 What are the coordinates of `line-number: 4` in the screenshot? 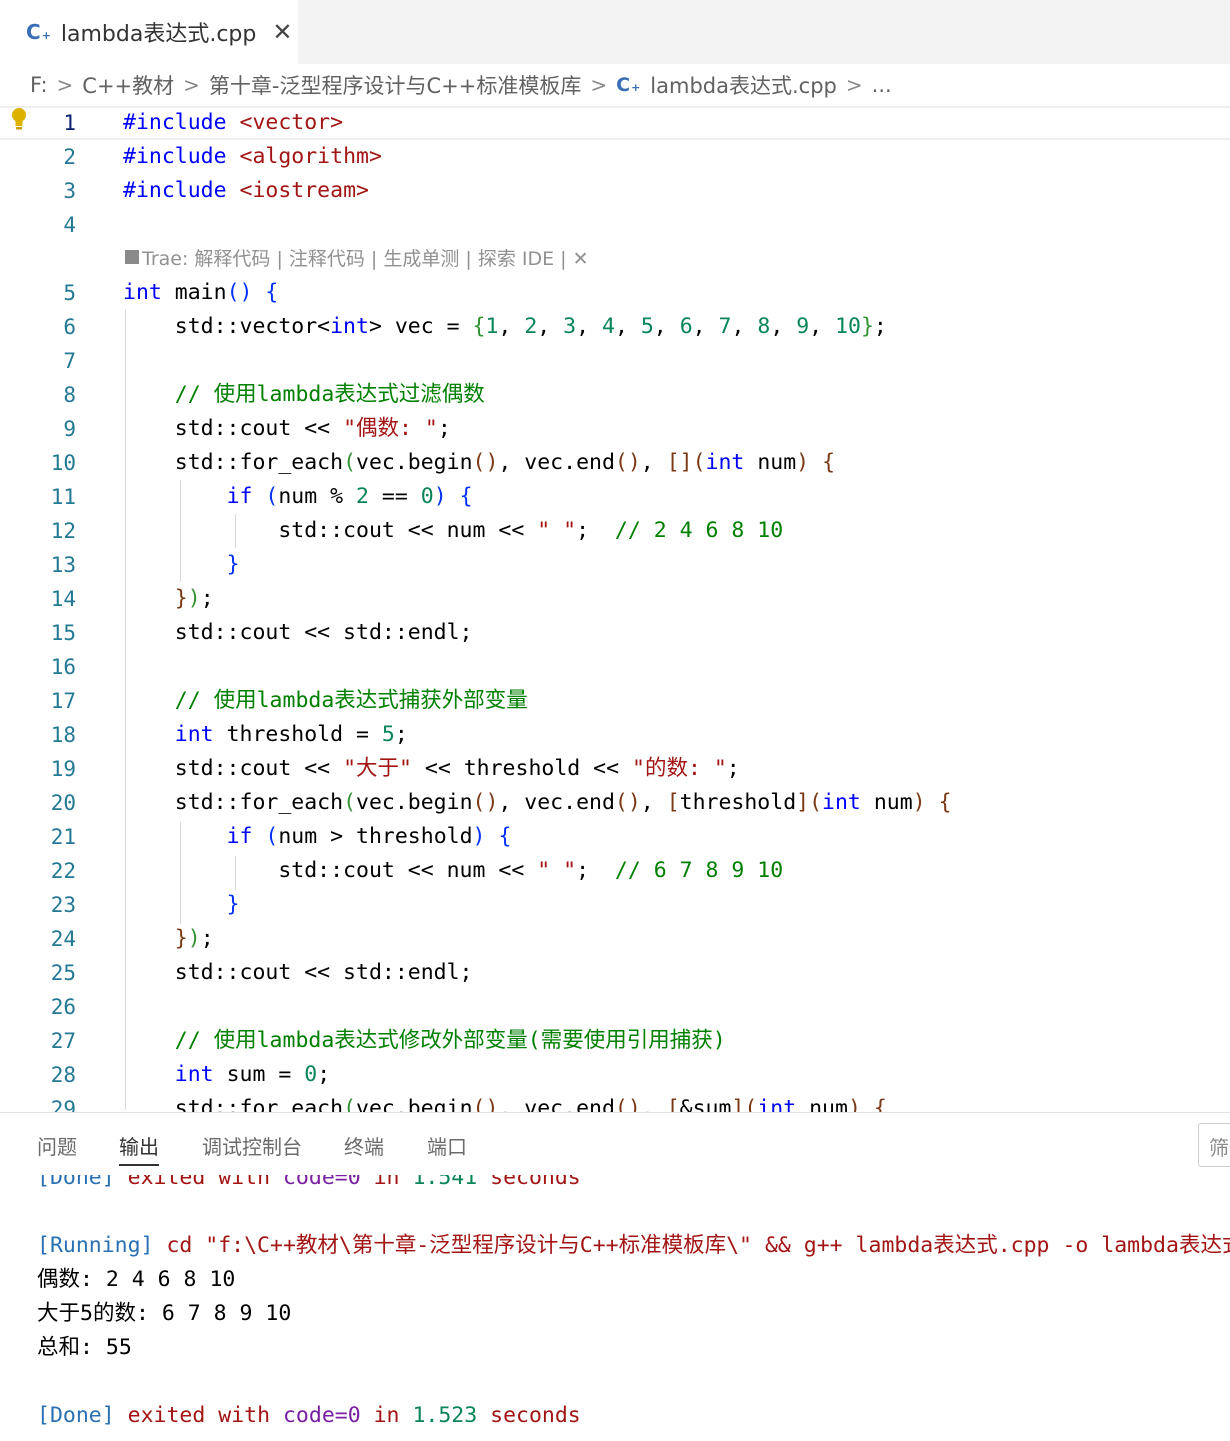 It's located at (69, 225).